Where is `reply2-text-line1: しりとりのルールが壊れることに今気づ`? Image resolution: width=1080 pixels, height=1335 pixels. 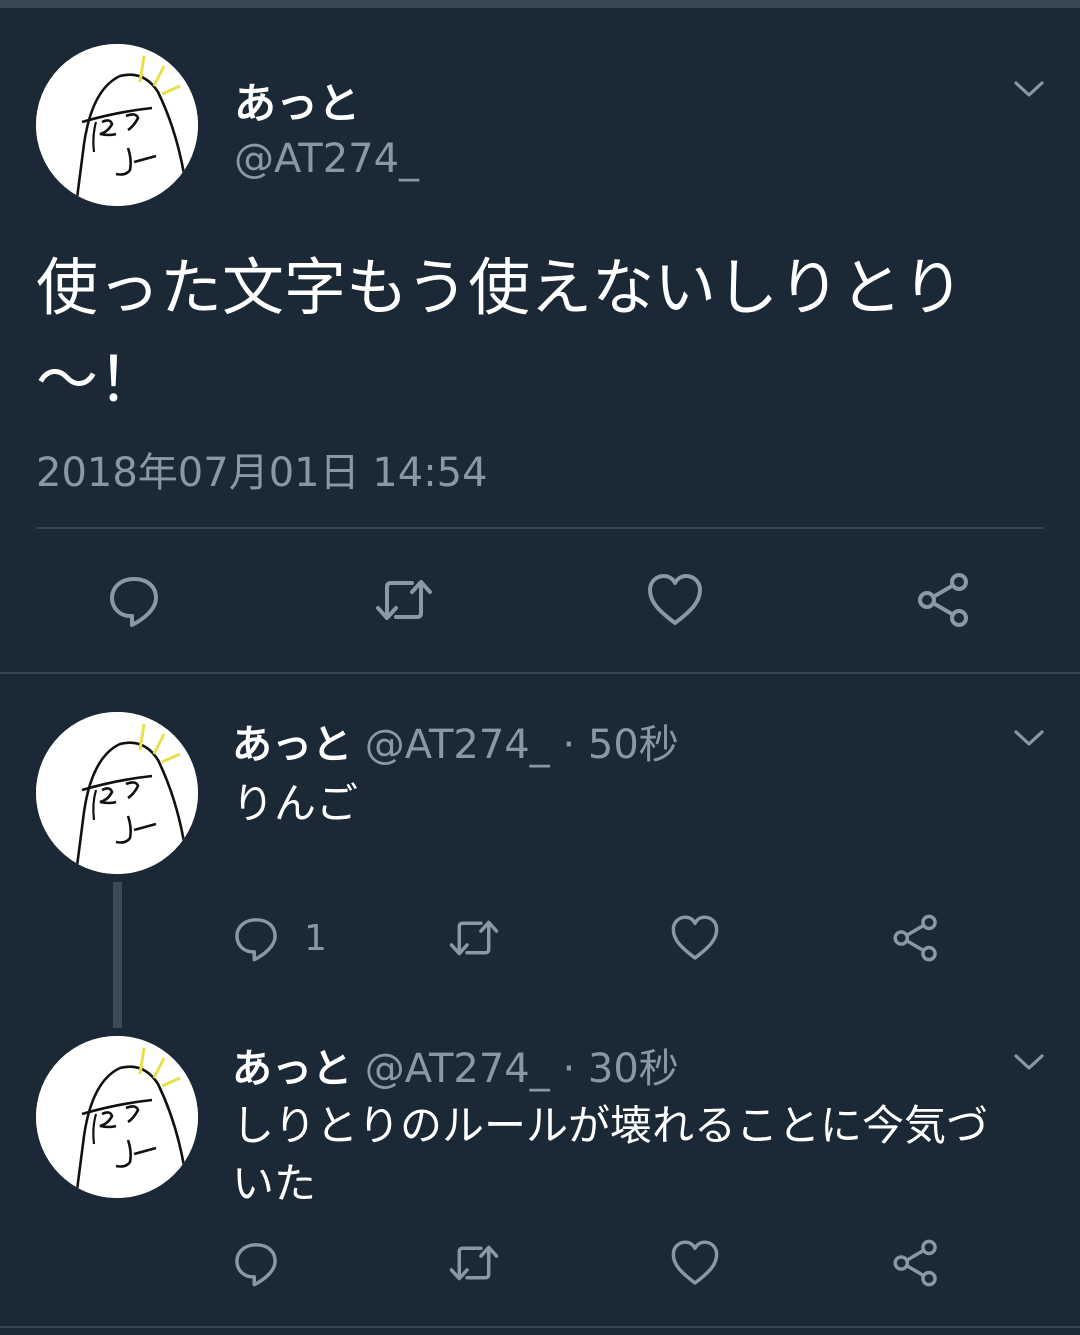
reply2-text-line1: しりとりのルールが壊れることに今気づ is located at coordinates (610, 1125).